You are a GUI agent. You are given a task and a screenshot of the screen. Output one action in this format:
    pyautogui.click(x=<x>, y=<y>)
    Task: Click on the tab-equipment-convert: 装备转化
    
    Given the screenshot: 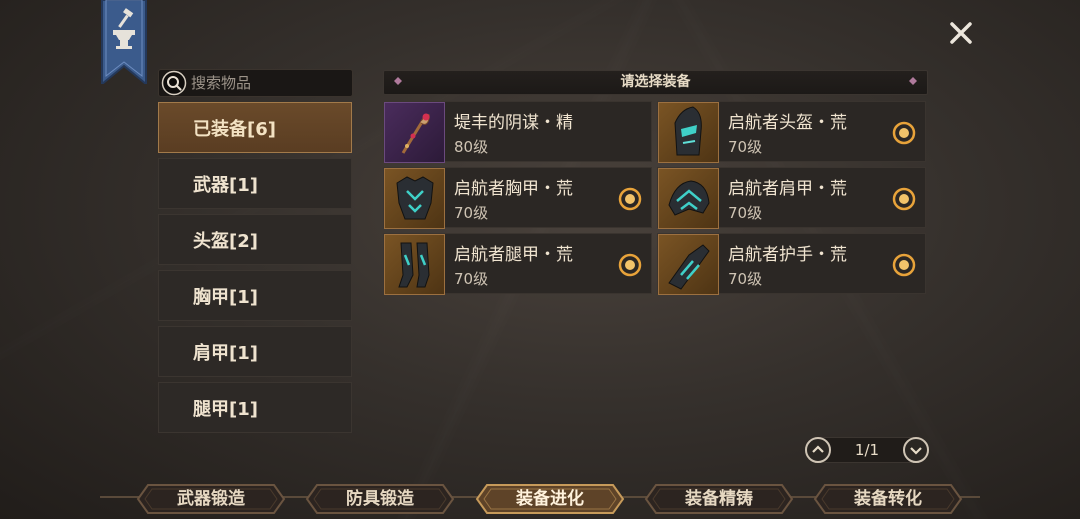 What is the action you would take?
    pyautogui.click(x=888, y=499)
    